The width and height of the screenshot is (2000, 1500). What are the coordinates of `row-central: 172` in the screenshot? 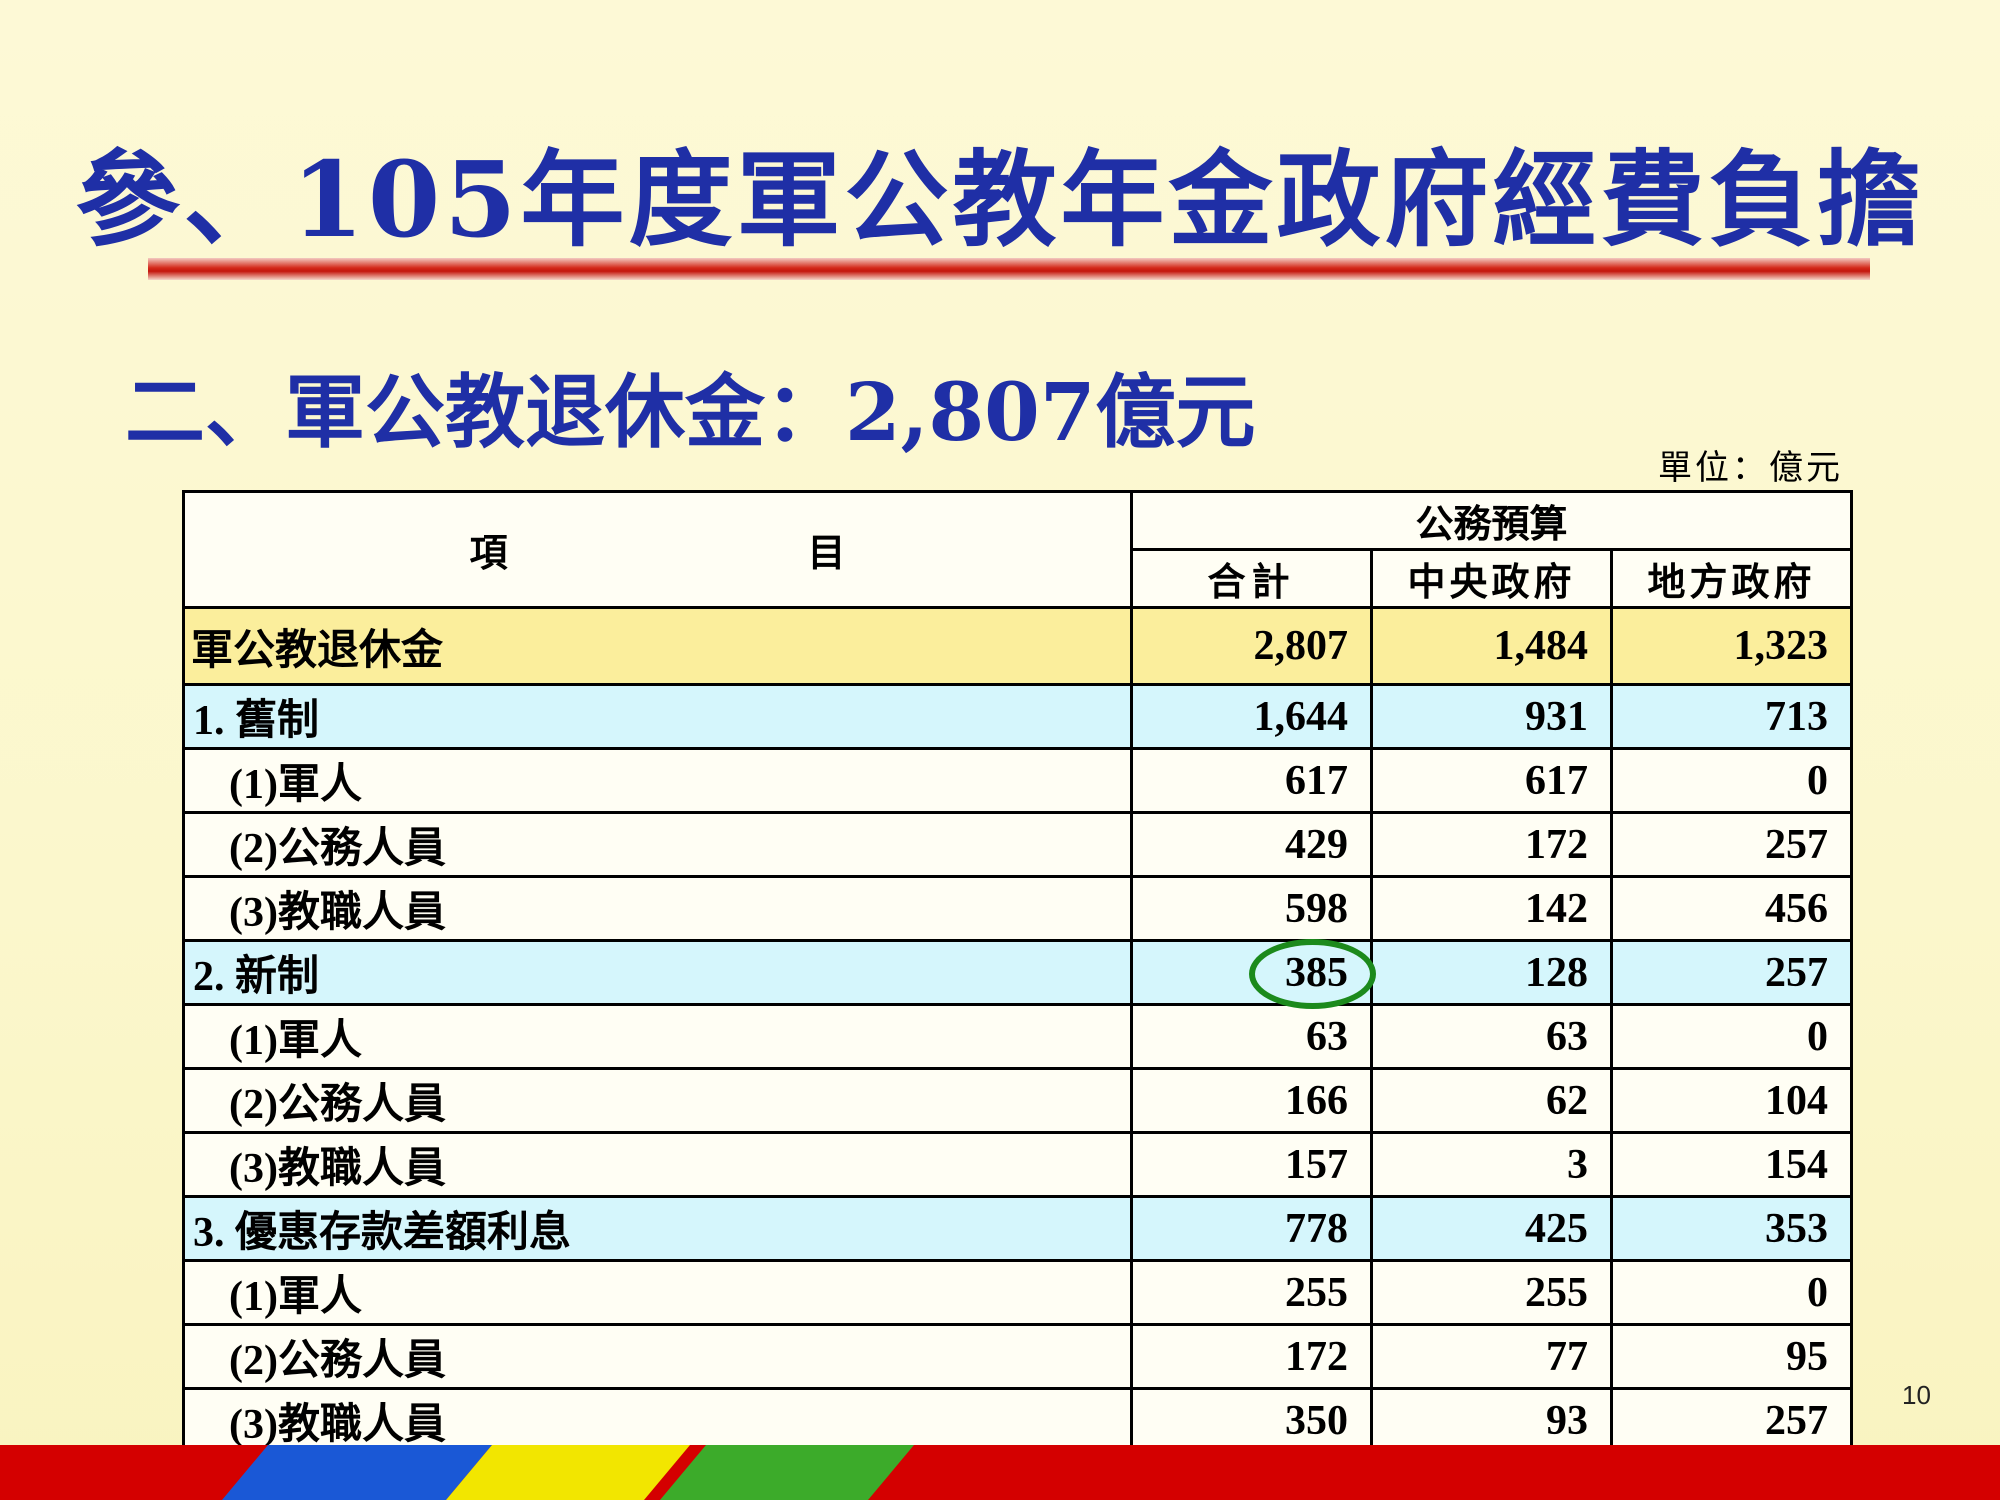 It's located at (1491, 844).